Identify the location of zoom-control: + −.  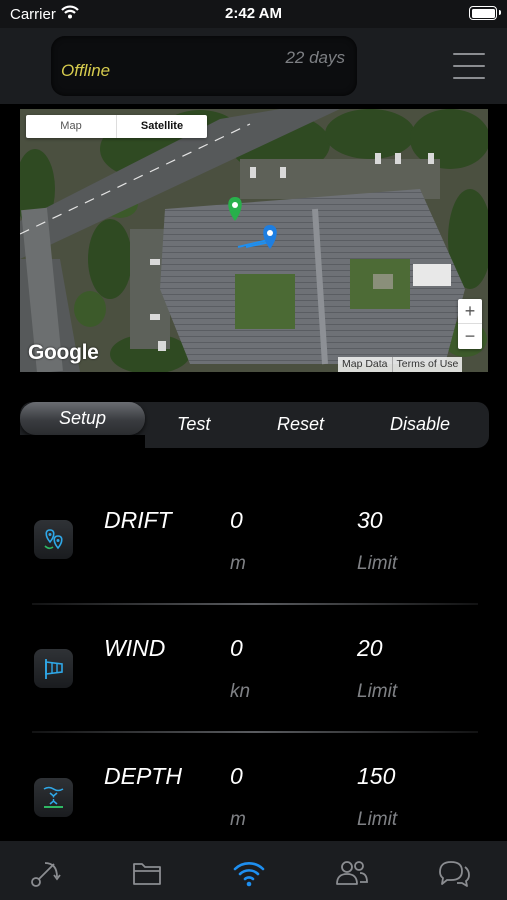
(470, 324).